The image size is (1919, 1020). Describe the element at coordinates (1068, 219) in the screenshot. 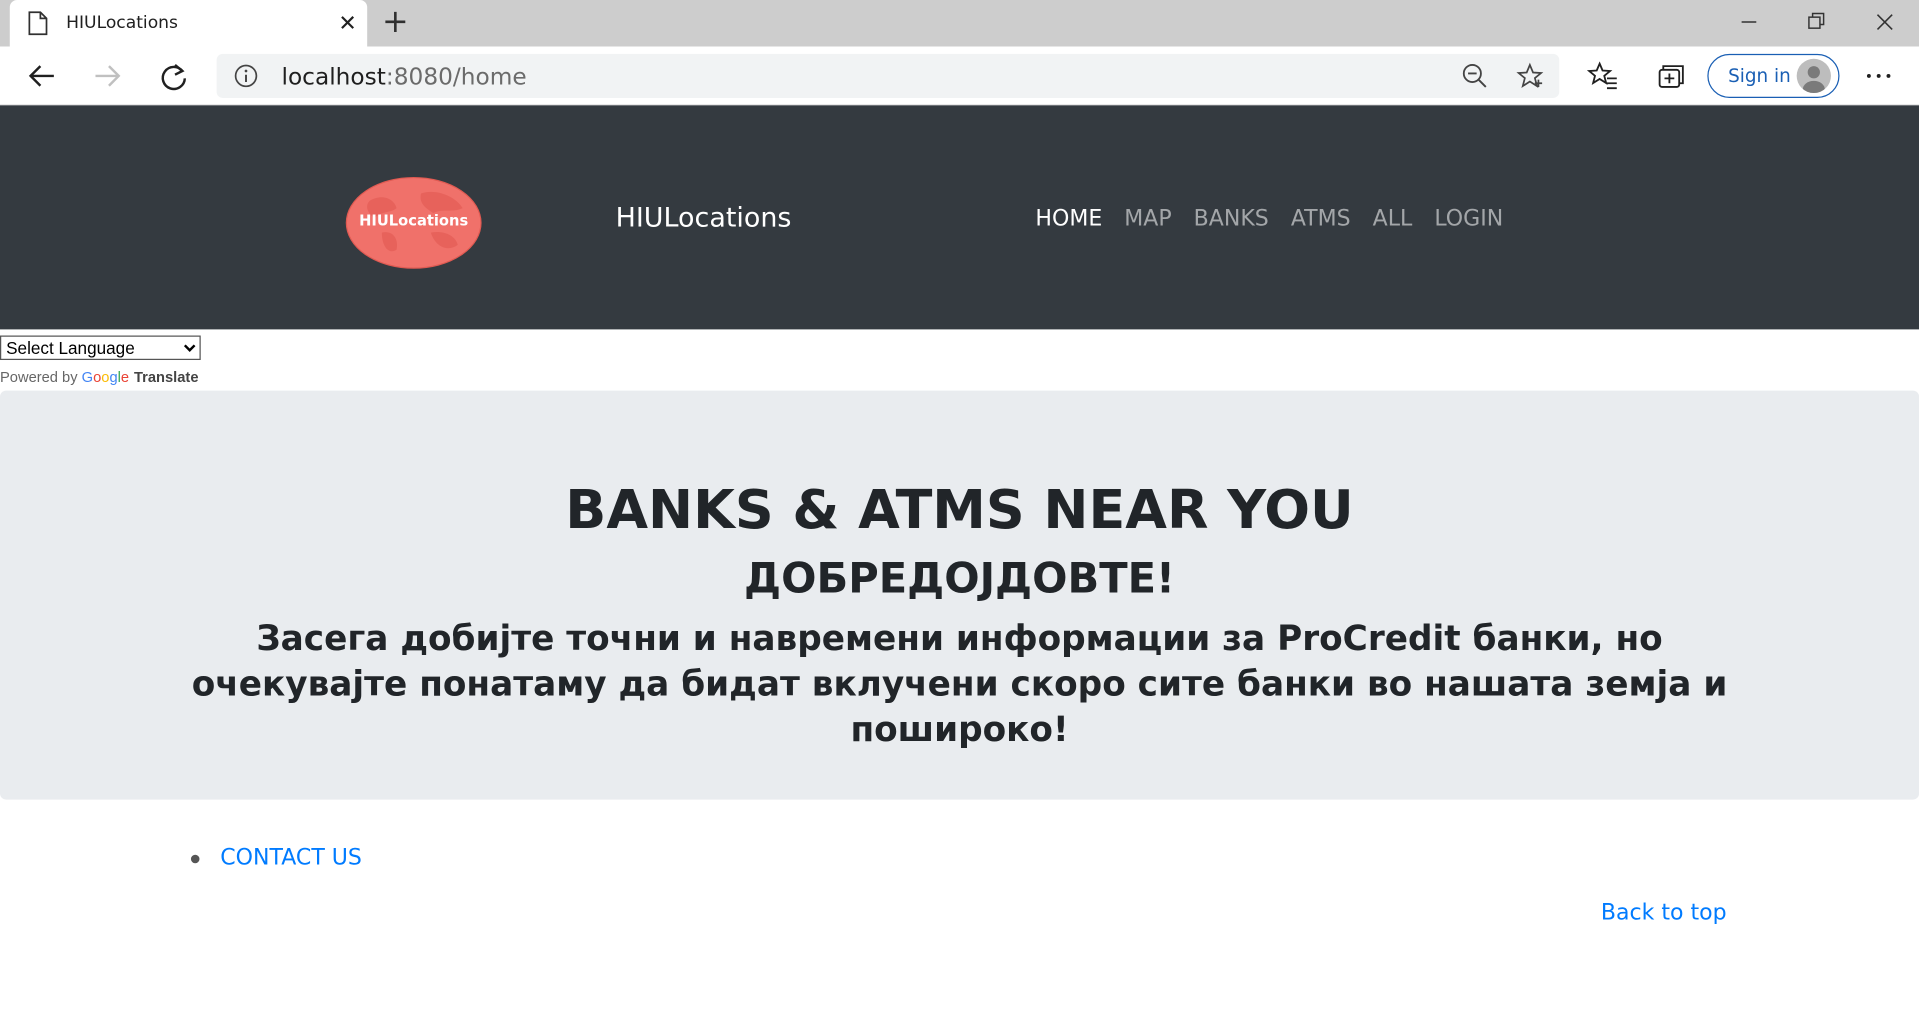

I see `nav-home: HOME` at that location.